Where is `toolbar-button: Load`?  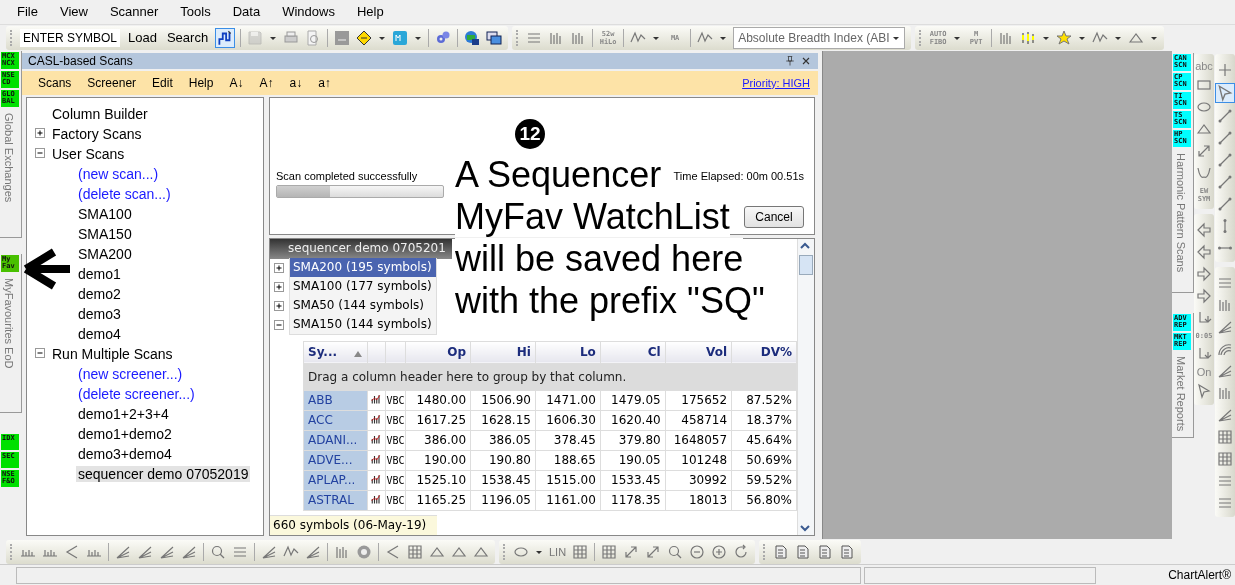 toolbar-button: Load is located at coordinates (142, 38).